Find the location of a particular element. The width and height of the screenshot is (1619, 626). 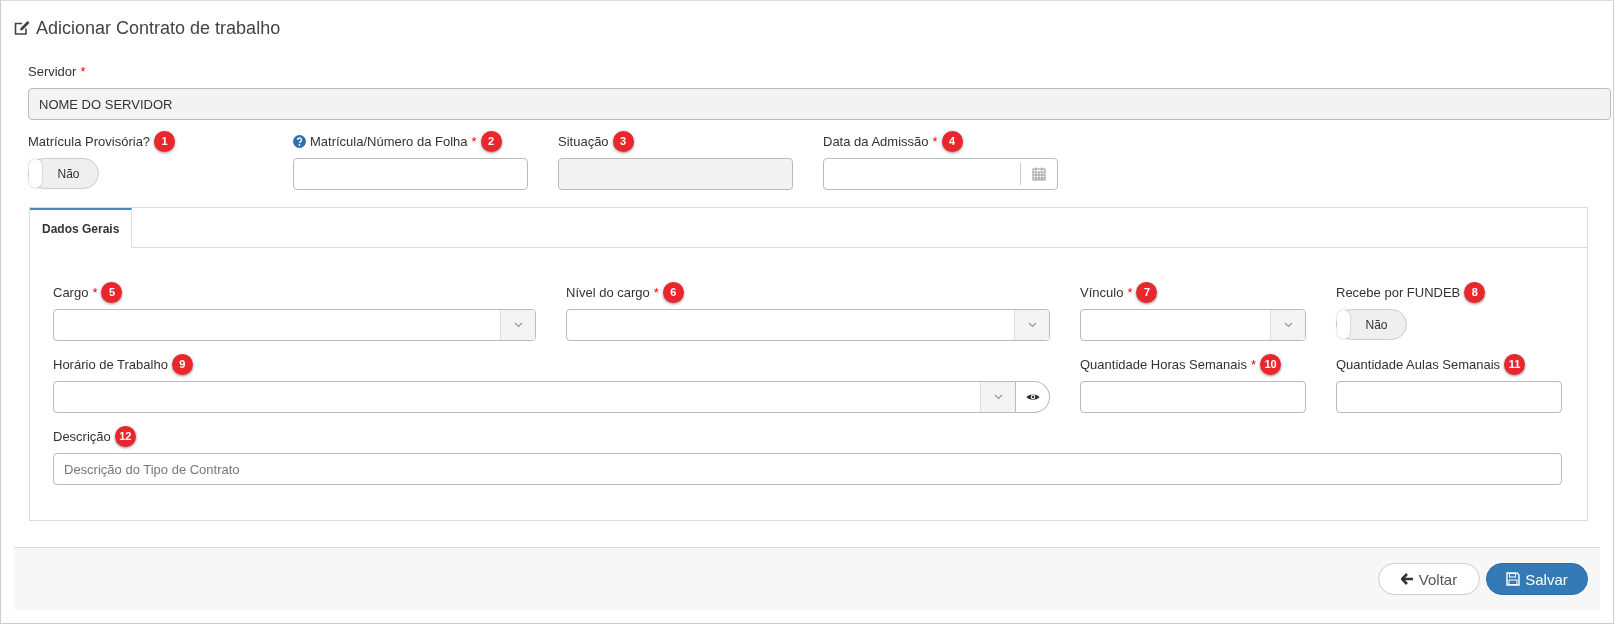

arrow-left-icon is located at coordinates (1407, 579).